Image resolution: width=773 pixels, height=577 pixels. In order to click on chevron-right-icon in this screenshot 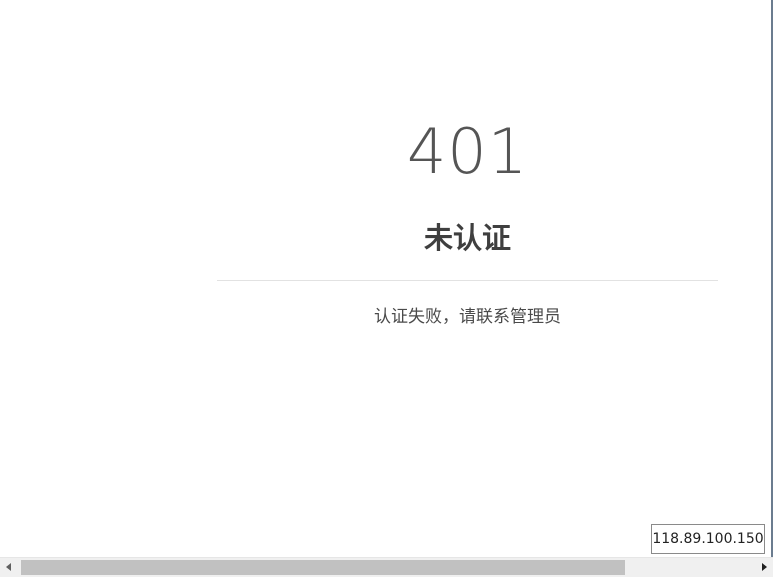, I will do `click(764, 567)`.